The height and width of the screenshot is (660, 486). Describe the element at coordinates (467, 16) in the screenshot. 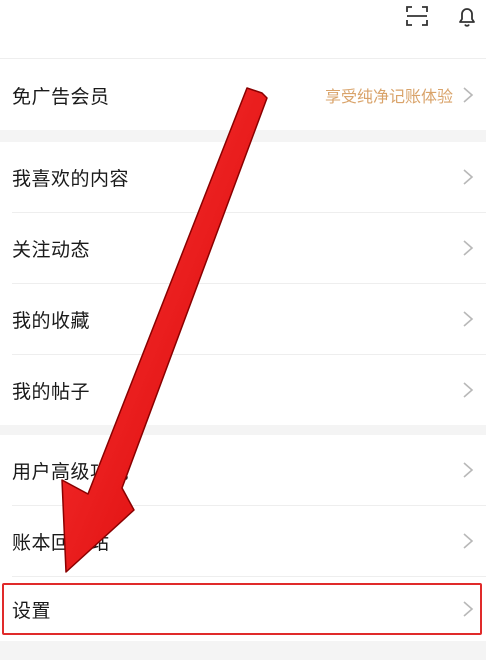

I see `bell-icon` at that location.